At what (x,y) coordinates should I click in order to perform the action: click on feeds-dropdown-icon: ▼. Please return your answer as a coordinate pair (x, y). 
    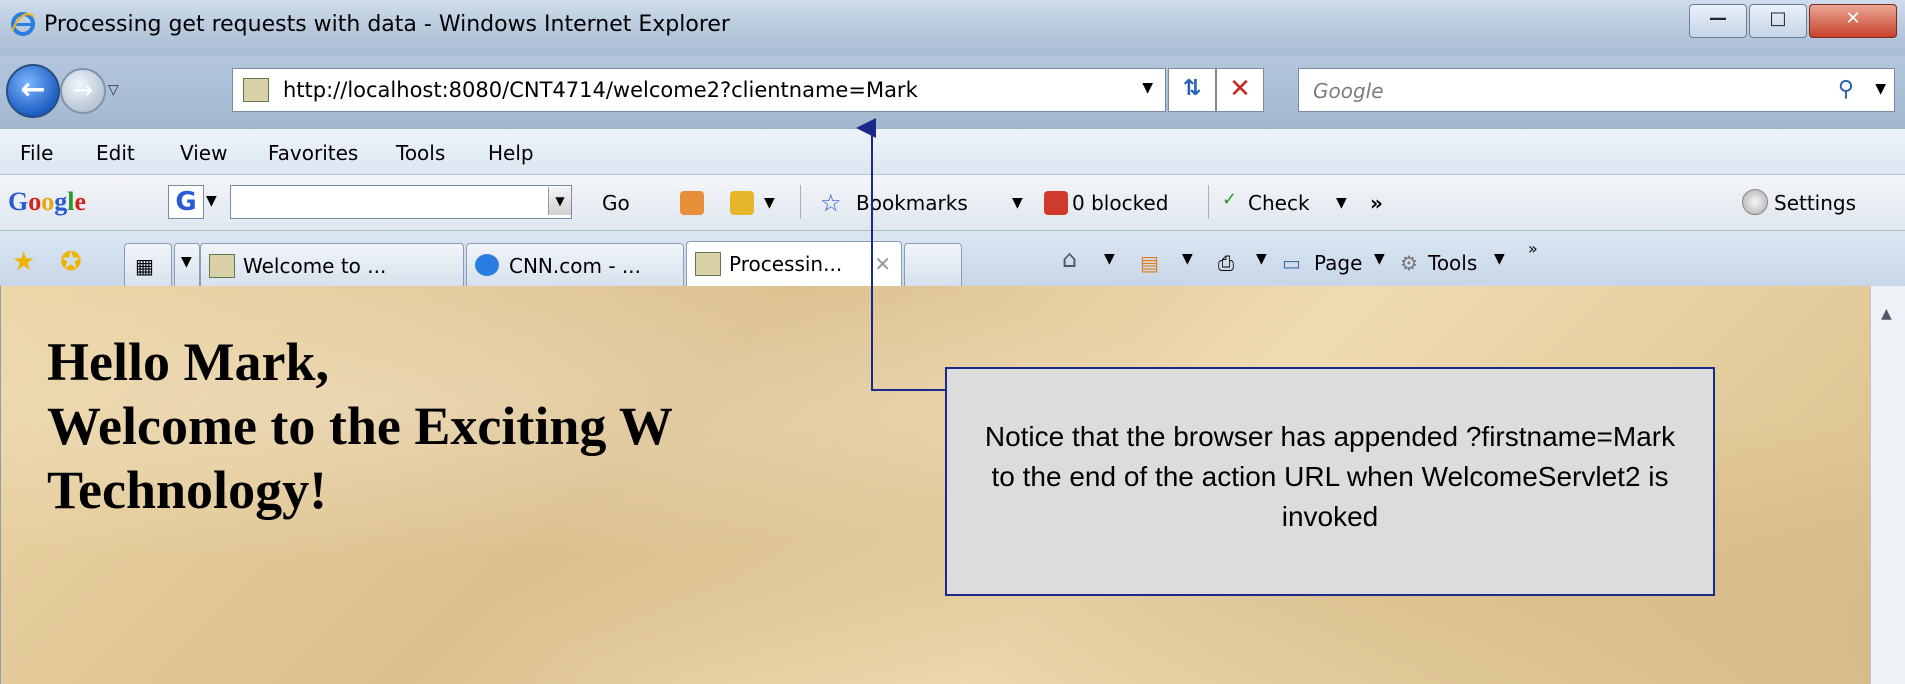
    Looking at the image, I should click on (1187, 259).